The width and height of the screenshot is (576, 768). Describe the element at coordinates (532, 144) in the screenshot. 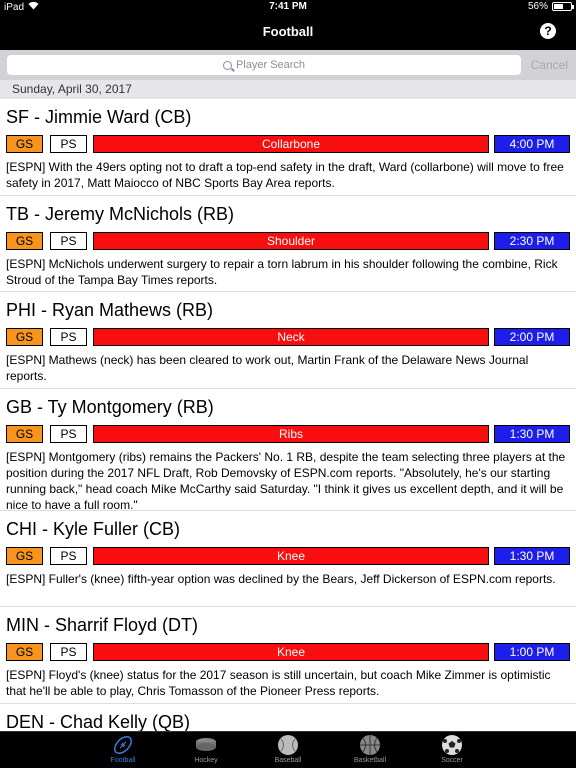

I see `time-label: 4:00 PM` at that location.